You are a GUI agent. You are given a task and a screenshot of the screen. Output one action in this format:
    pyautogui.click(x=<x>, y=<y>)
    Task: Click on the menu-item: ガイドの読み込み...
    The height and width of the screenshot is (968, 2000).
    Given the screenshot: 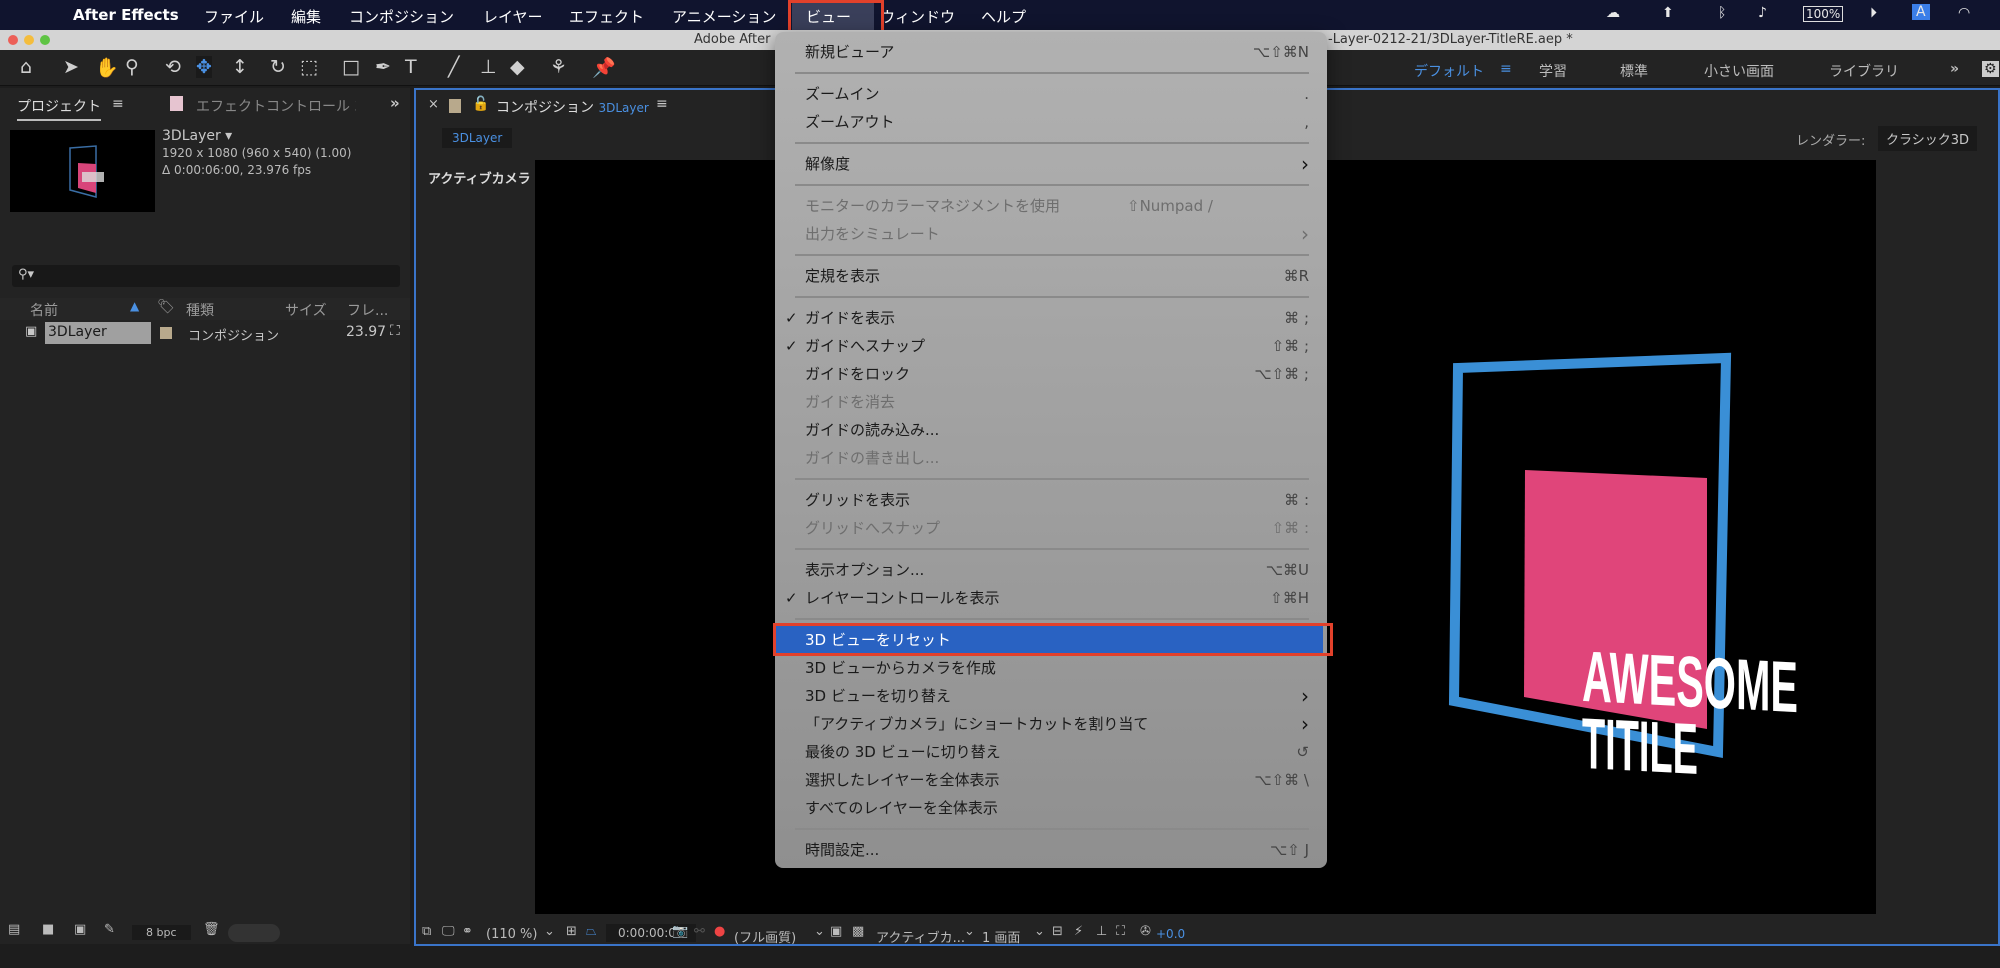 What is the action you would take?
    pyautogui.click(x=1051, y=430)
    